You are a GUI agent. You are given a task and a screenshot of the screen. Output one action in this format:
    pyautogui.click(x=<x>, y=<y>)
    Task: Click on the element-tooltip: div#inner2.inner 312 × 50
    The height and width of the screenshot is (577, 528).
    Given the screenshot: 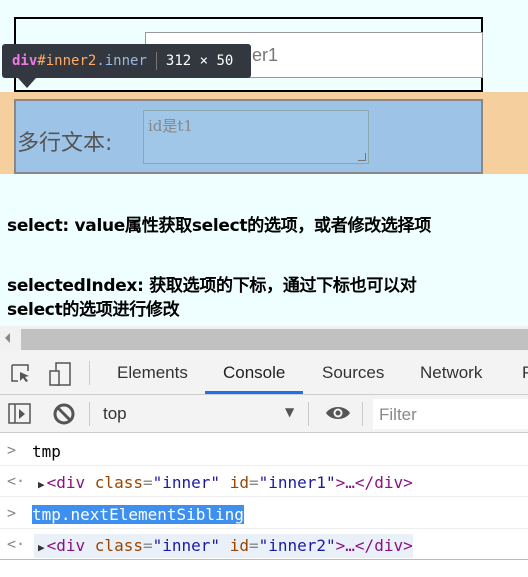 What is the action you would take?
    pyautogui.click(x=126, y=66)
    